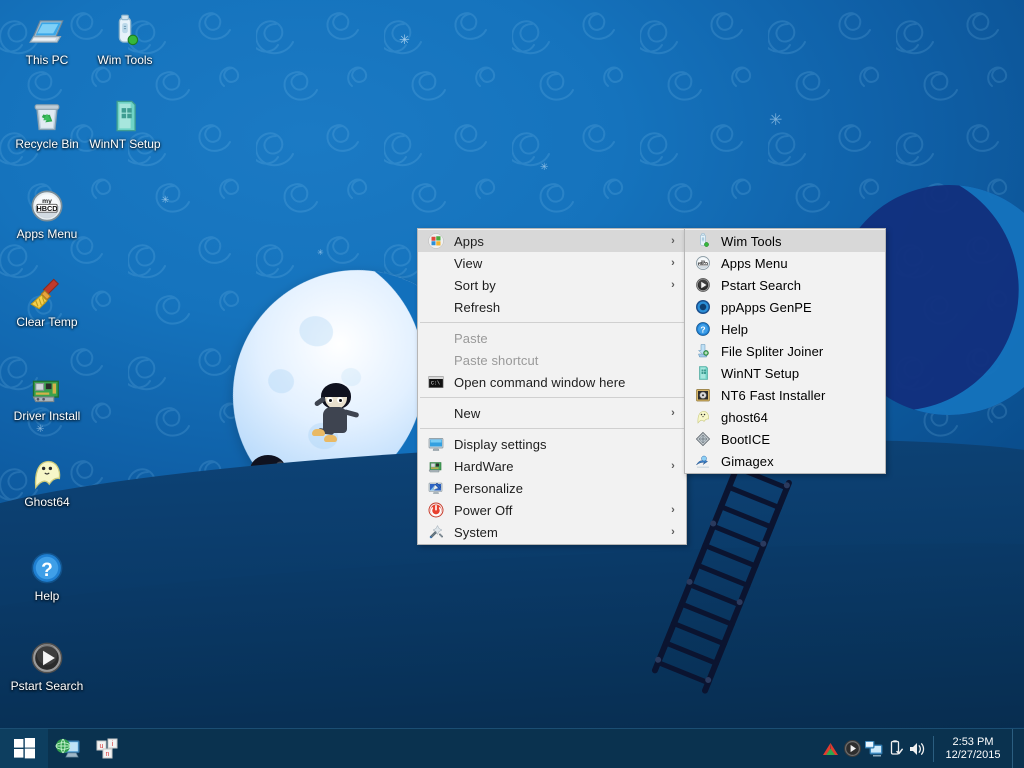 This screenshot has width=1024, height=768. I want to click on apps-submenu-item-ghost64: ghost64, so click(785, 417).